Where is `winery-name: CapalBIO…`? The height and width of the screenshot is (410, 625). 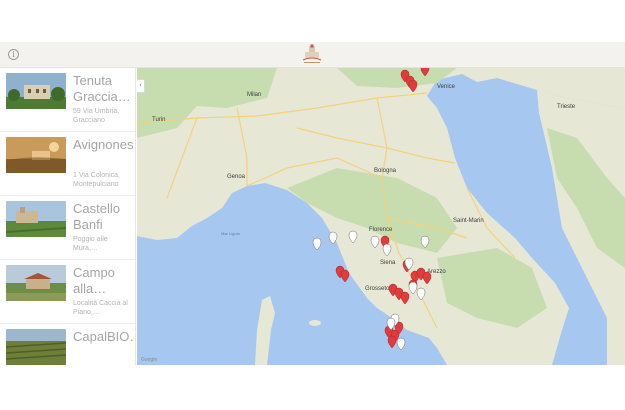 winery-name: CapalBIO… is located at coordinates (103, 337).